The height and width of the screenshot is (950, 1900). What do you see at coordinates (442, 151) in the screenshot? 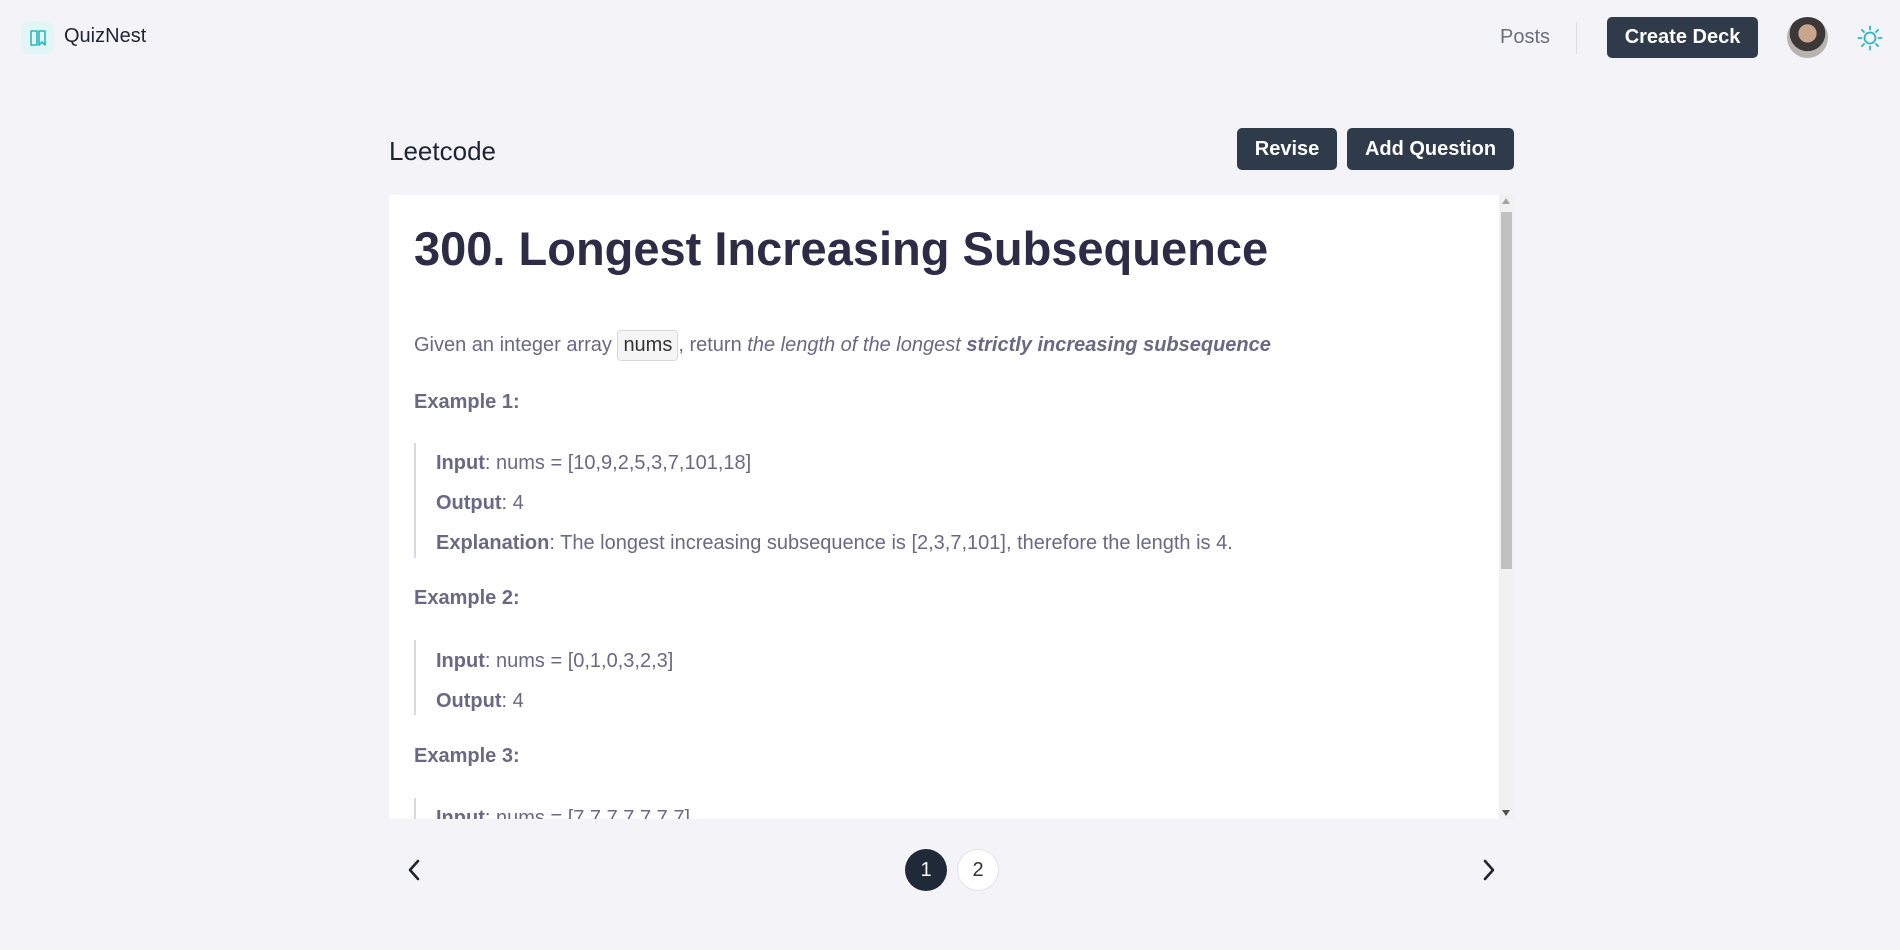
I see `deck-title: Leetcode` at bounding box center [442, 151].